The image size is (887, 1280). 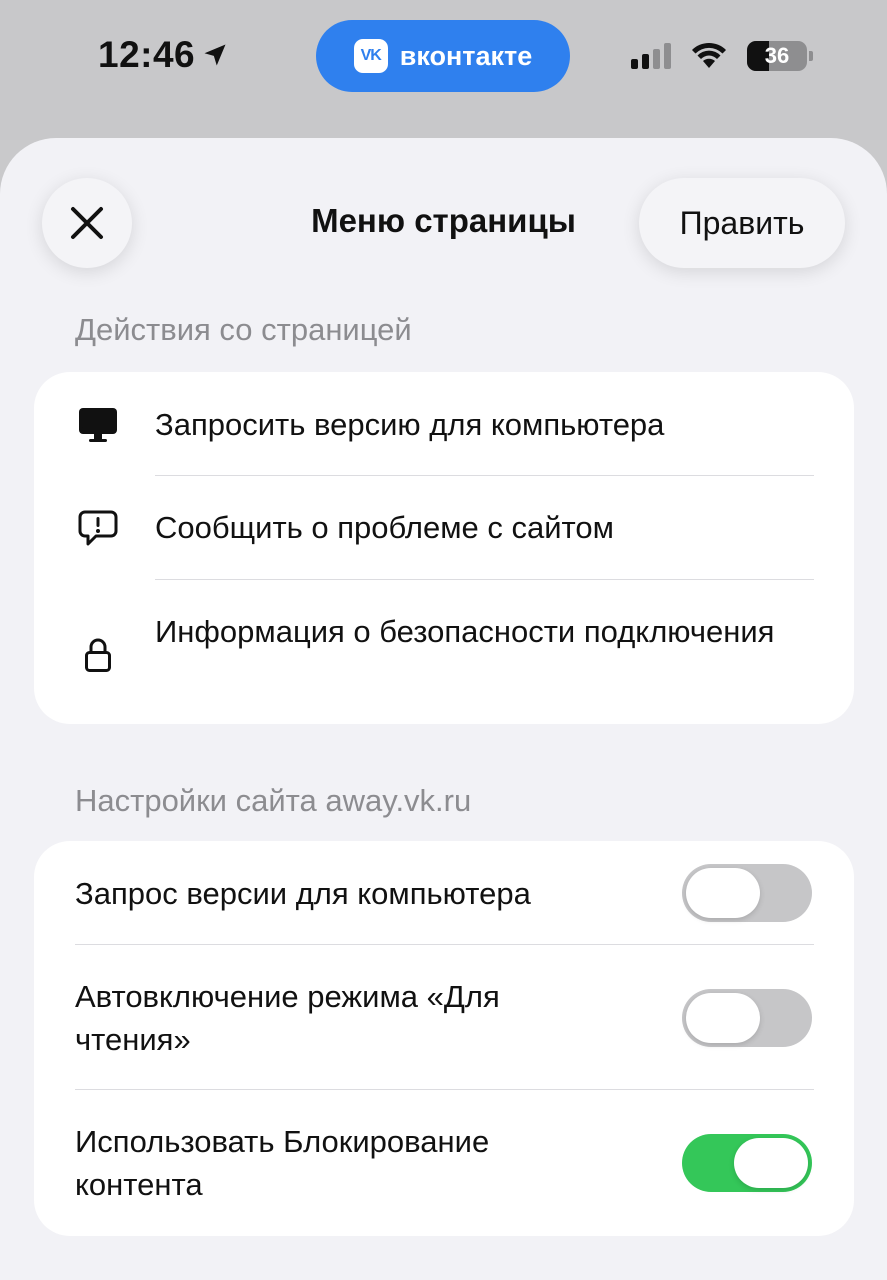 I want to click on report-problem-item: Сообщить о проблеме с сайтом, so click(x=444, y=528).